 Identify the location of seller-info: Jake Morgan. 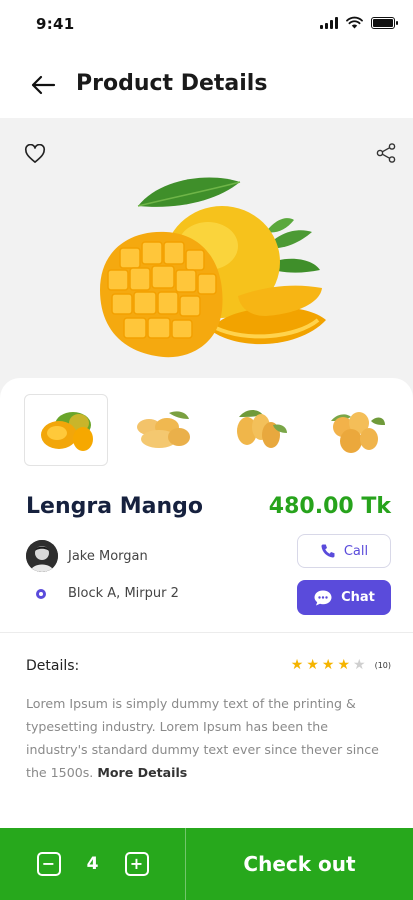
(87, 556).